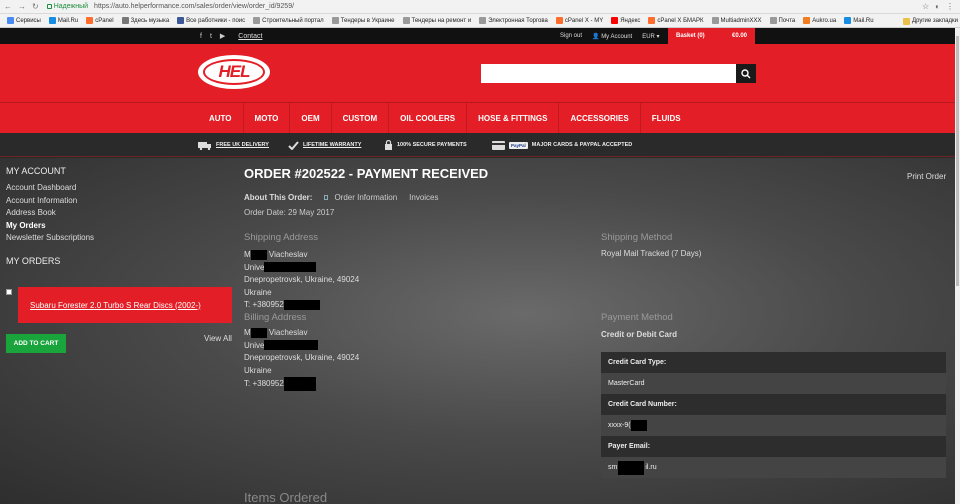 This screenshot has height=504, width=960. Describe the element at coordinates (216, 20) in the screenshot. I see `bookmark-label: Все работники - поис` at that location.